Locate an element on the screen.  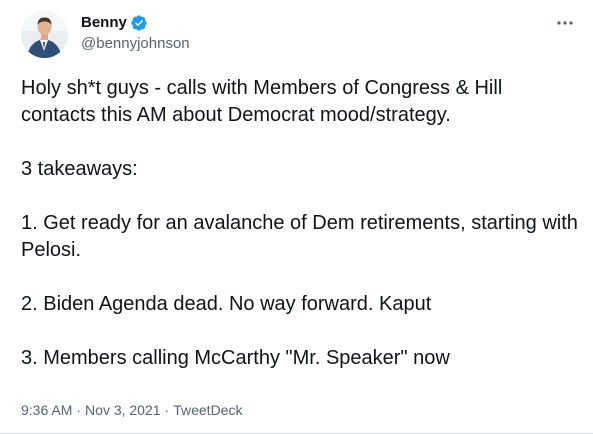
tweet-time: 9:36 AM is located at coordinates (46, 410).